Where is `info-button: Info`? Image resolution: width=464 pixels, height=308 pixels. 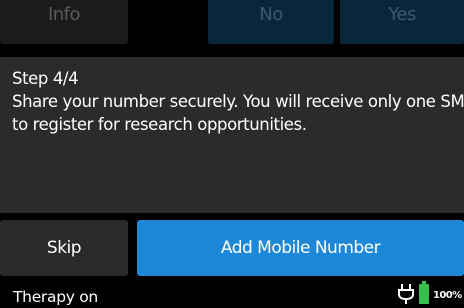
info-button: Info is located at coordinates (64, 22).